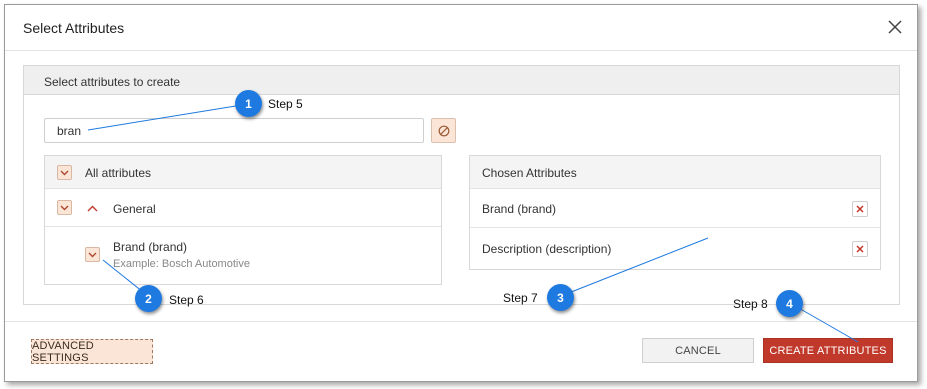  I want to click on panel-heading: Select attributes to create, so click(461, 80).